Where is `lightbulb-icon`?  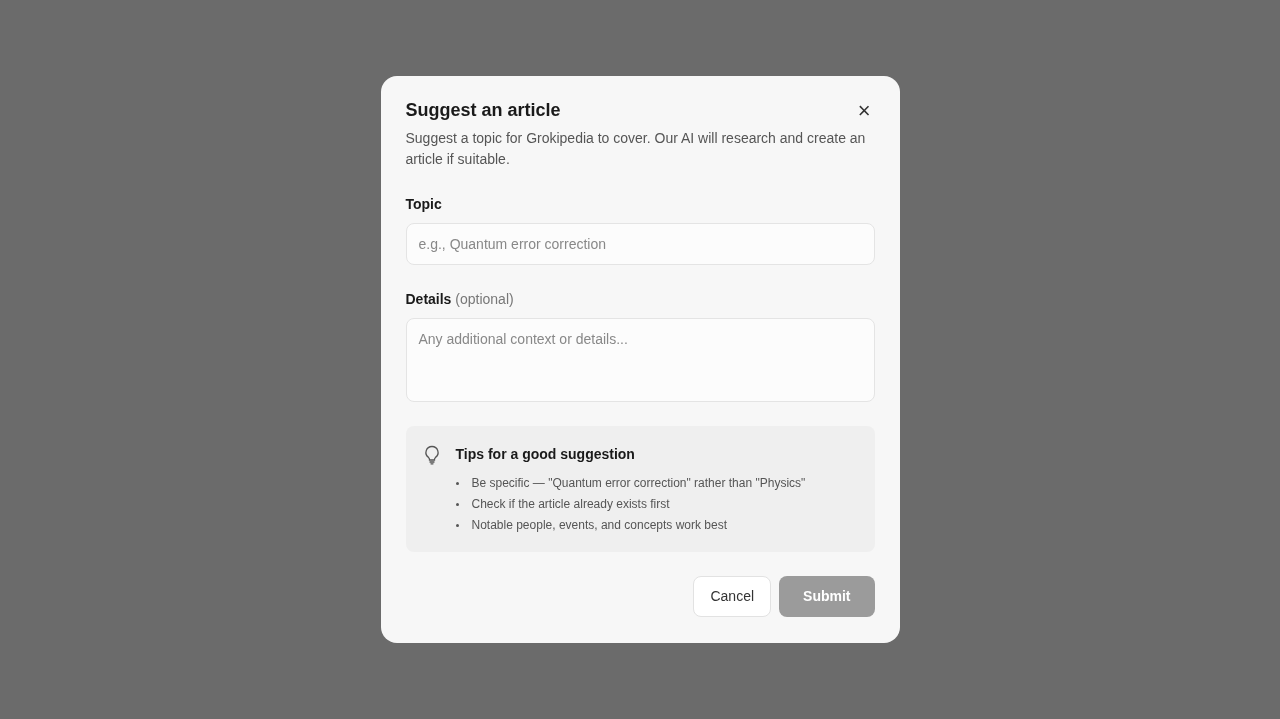
lightbulb-icon is located at coordinates (431, 455).